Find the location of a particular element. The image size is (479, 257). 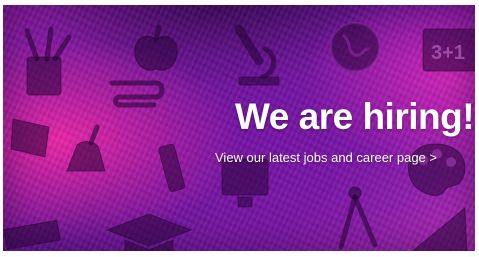

careers-link: View our latest jobs and career page > is located at coordinates (326, 157).